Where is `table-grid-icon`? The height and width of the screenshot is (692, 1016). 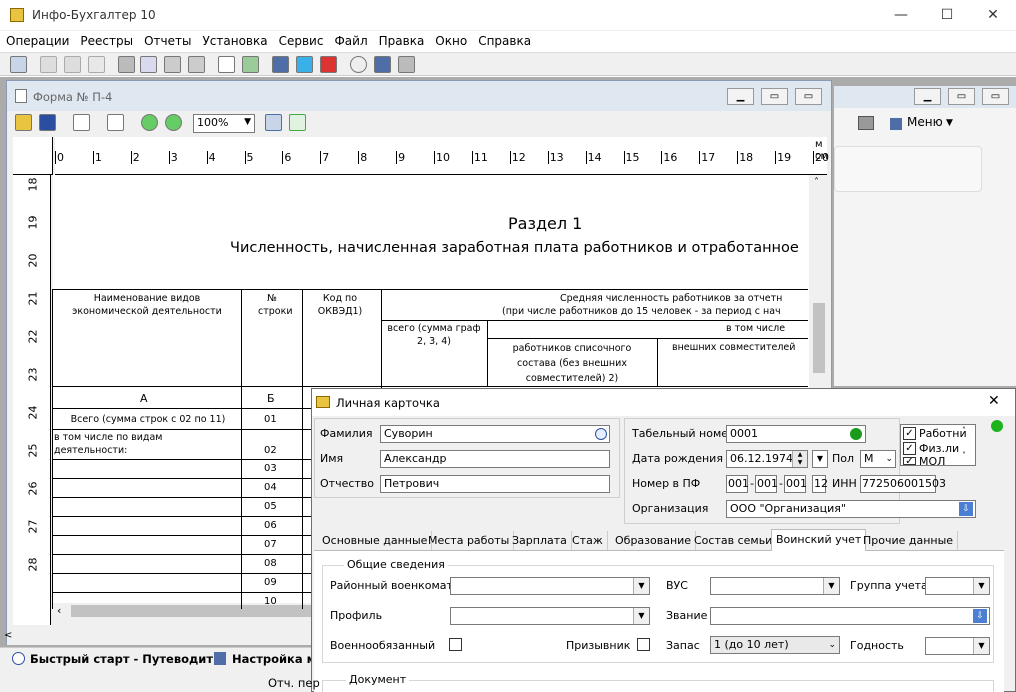
table-grid-icon is located at coordinates (297, 122).